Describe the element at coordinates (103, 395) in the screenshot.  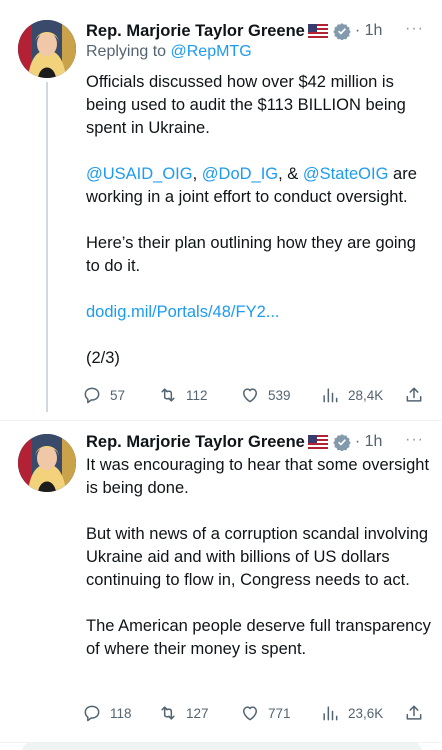
I see `reply-button: 57` at that location.